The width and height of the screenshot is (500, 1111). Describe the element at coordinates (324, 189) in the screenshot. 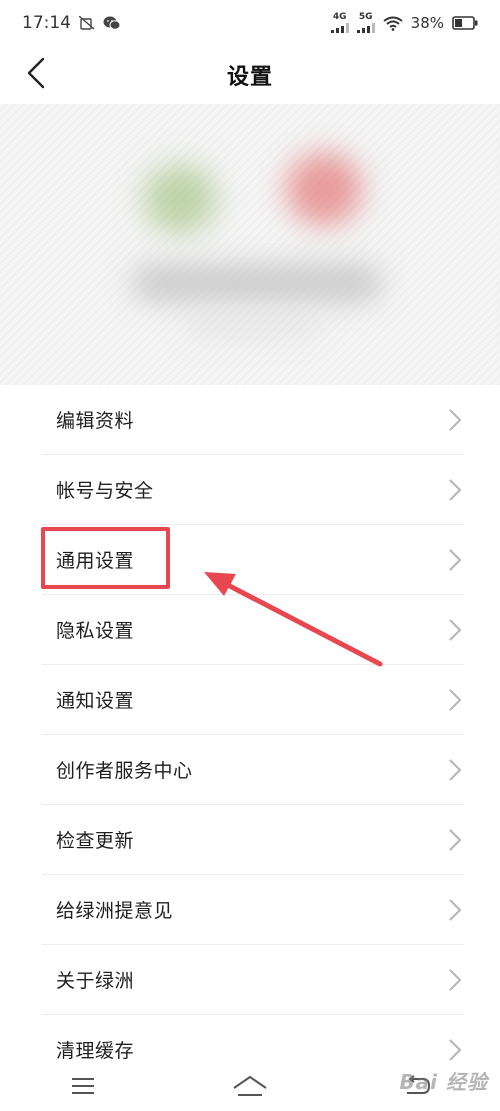

I see `blurred-avatar-right` at that location.